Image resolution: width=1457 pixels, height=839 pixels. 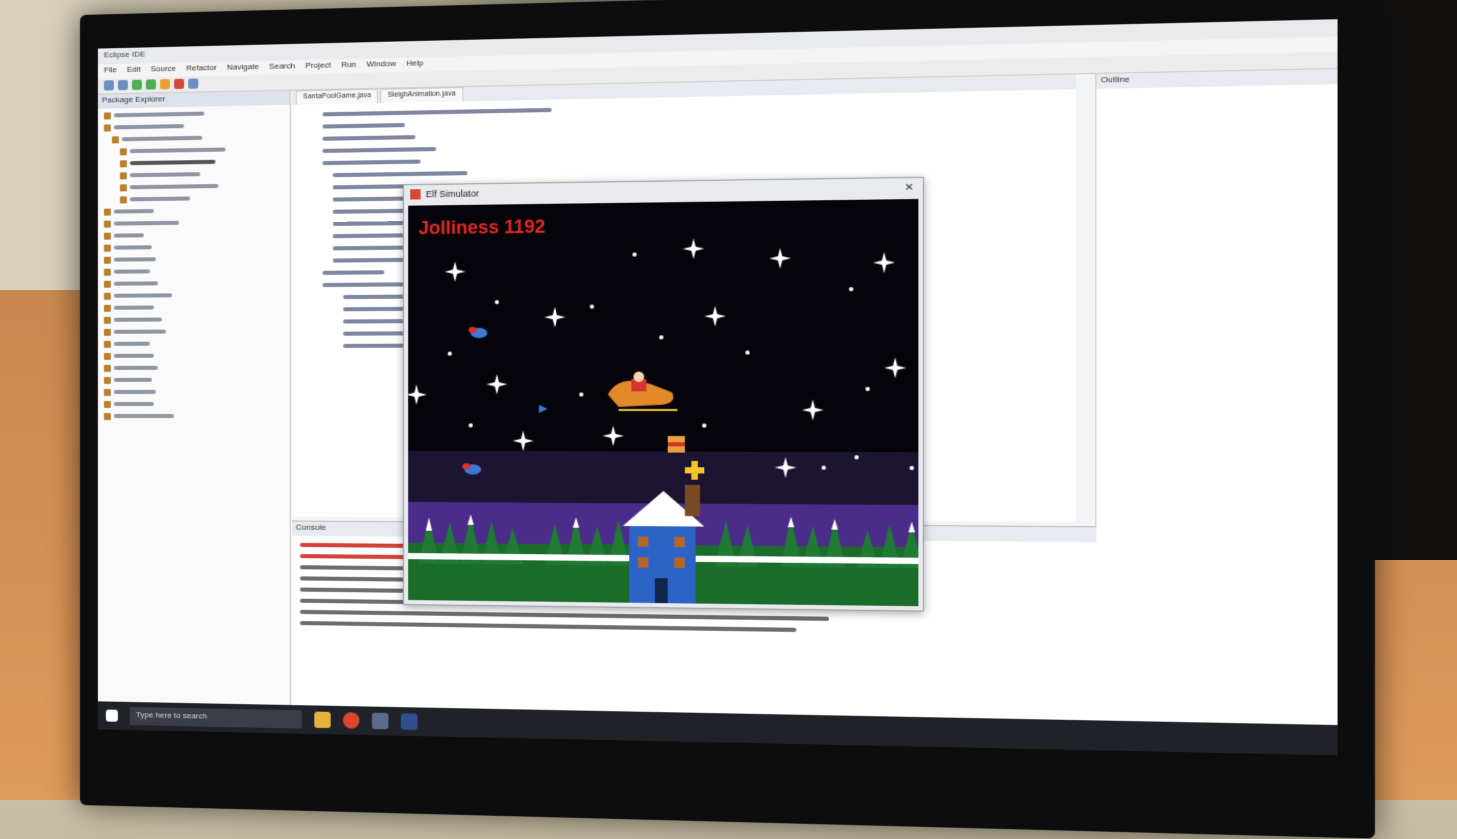 I want to click on menu-source: Source, so click(x=163, y=70).